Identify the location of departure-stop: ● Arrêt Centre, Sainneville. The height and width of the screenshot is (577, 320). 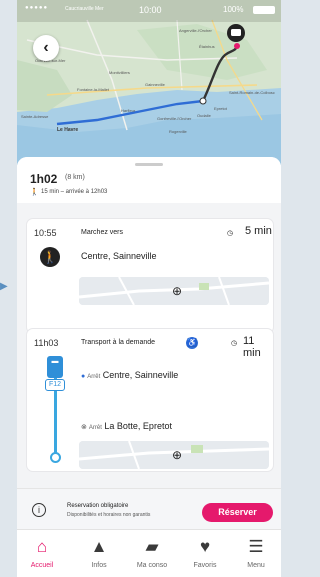
(129, 375).